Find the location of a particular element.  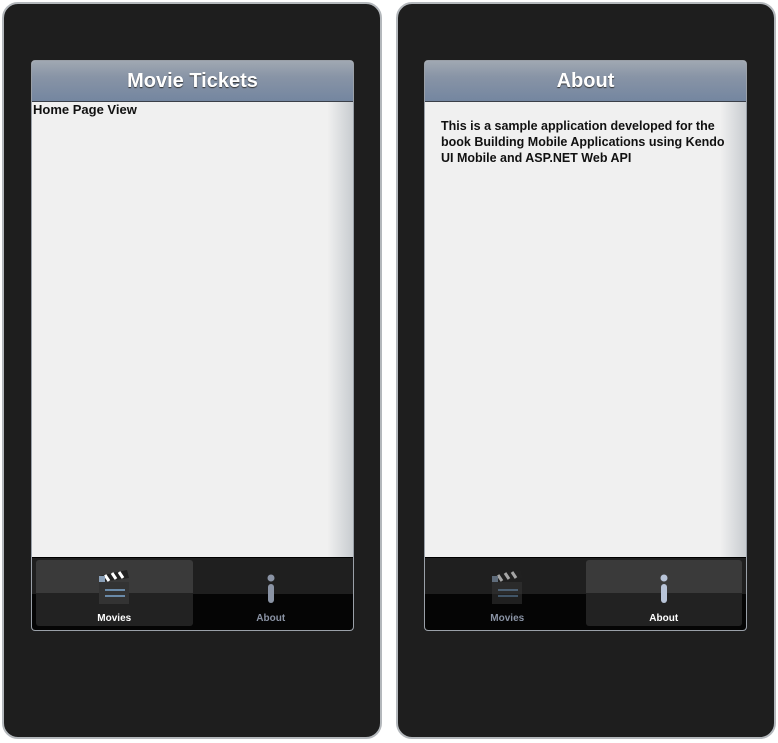

home-text: Home Page View is located at coordinates (85, 109).